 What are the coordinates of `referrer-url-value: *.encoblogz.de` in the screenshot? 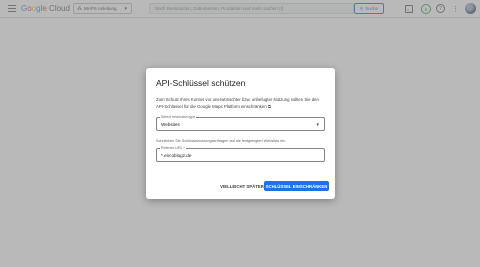 It's located at (176, 155).